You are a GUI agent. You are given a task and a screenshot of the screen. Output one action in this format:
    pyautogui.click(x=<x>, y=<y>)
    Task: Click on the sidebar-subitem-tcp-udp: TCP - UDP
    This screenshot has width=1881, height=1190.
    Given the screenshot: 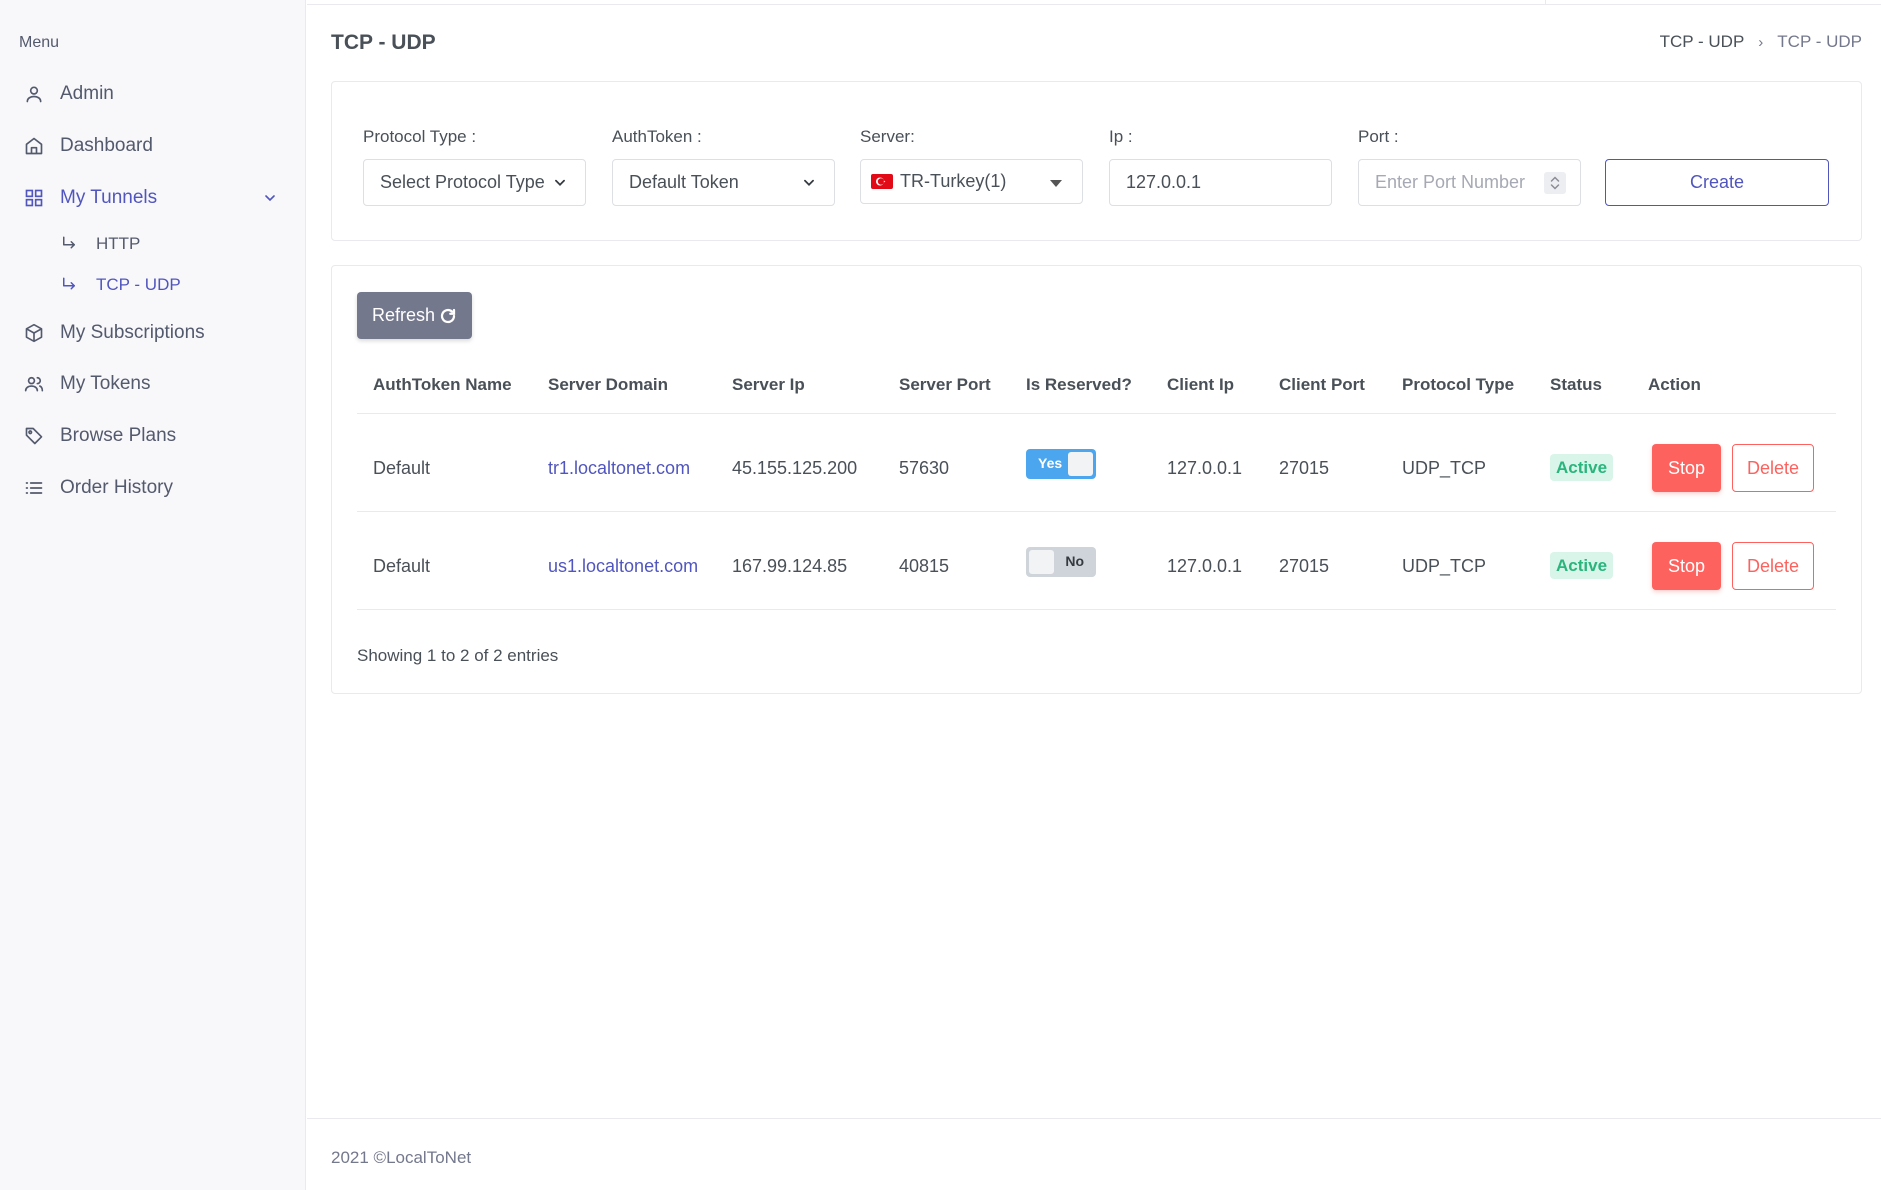 What is the action you would take?
    pyautogui.click(x=153, y=285)
    